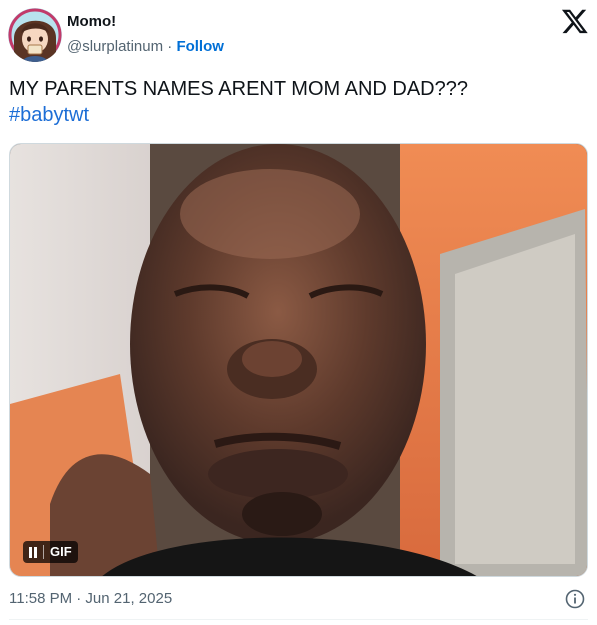  Describe the element at coordinates (115, 46) in the screenshot. I see `user-handle: @slurplatinum` at that location.